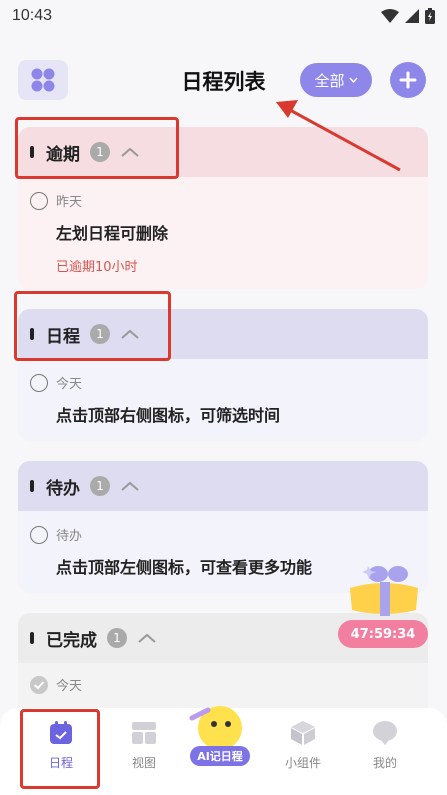  What do you see at coordinates (144, 745) in the screenshot?
I see `tab-view: 视图` at bounding box center [144, 745].